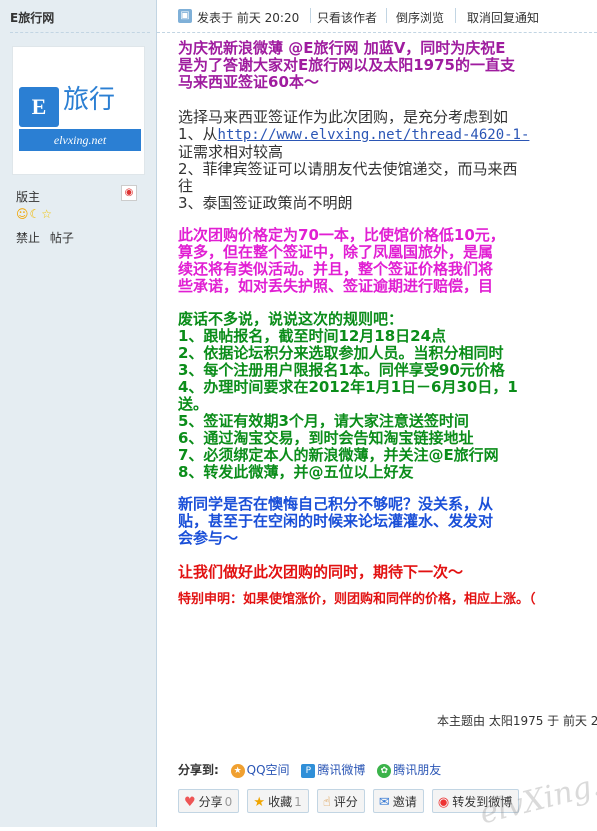 This screenshot has height=831, width=597. I want to click on online-status-icon: ▣, so click(185, 16).